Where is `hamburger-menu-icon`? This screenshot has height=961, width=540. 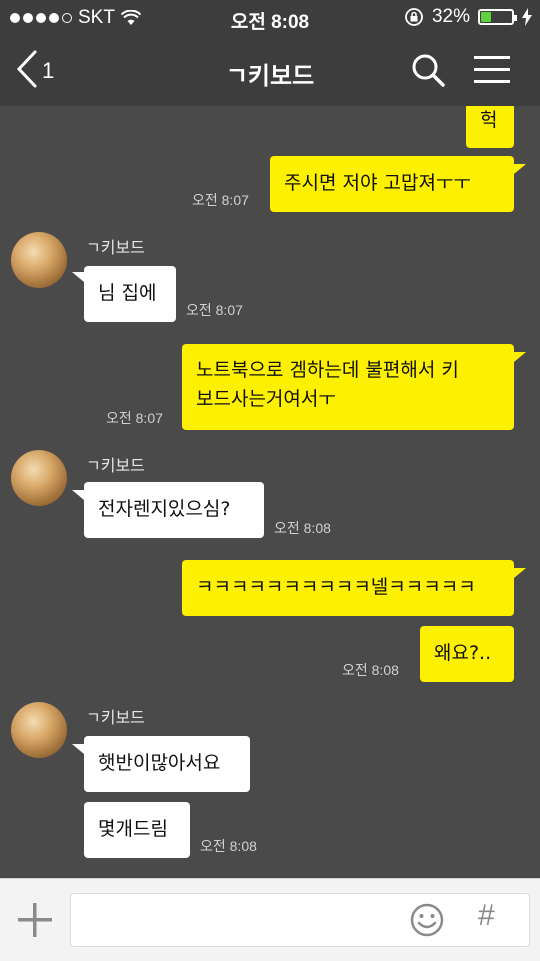
hamburger-menu-icon is located at coordinates (492, 69).